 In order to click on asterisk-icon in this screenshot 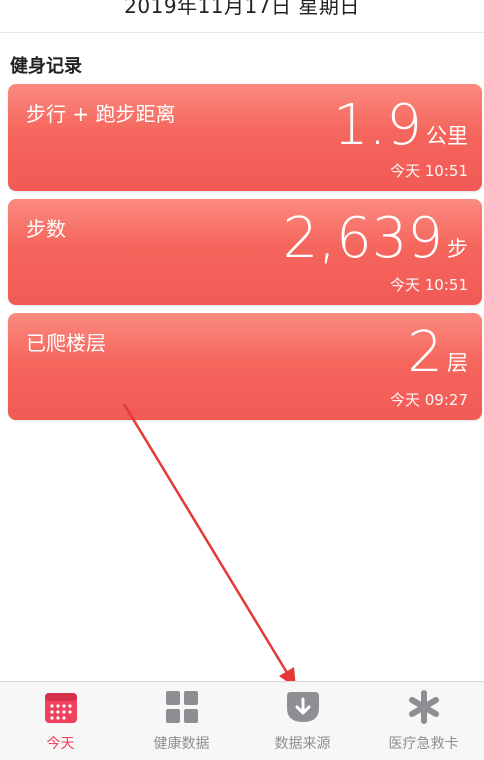, I will do `click(424, 709)`.